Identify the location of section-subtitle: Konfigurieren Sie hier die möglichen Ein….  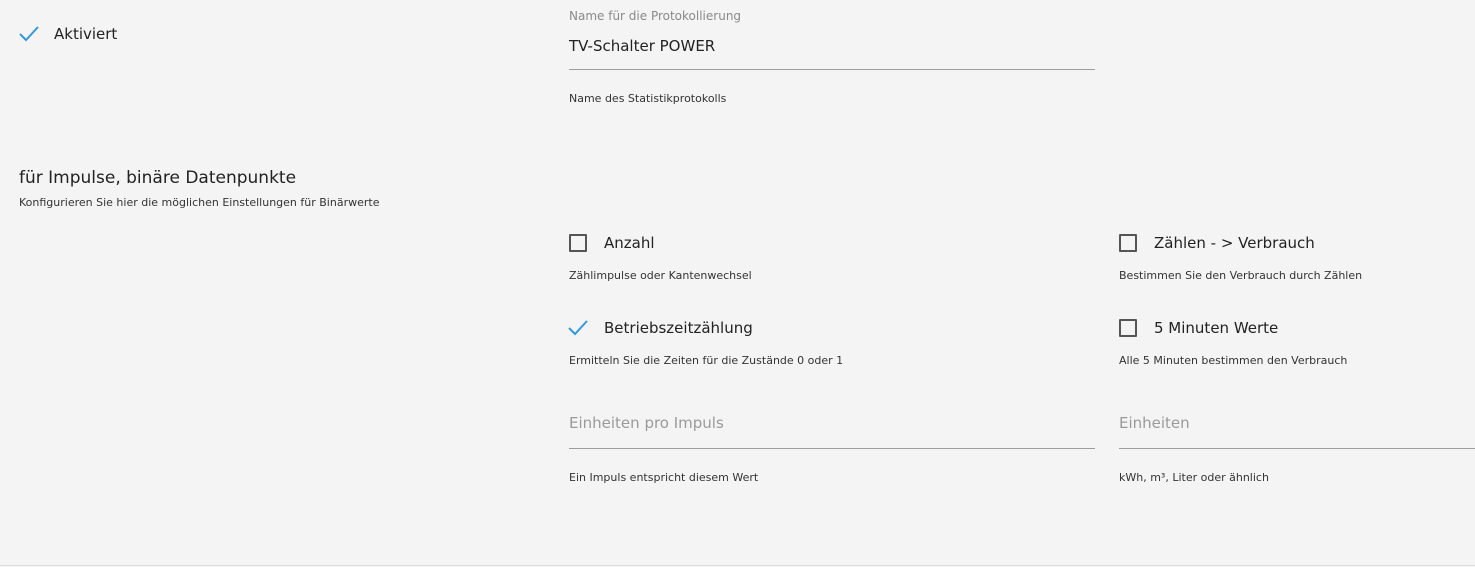
(199, 202).